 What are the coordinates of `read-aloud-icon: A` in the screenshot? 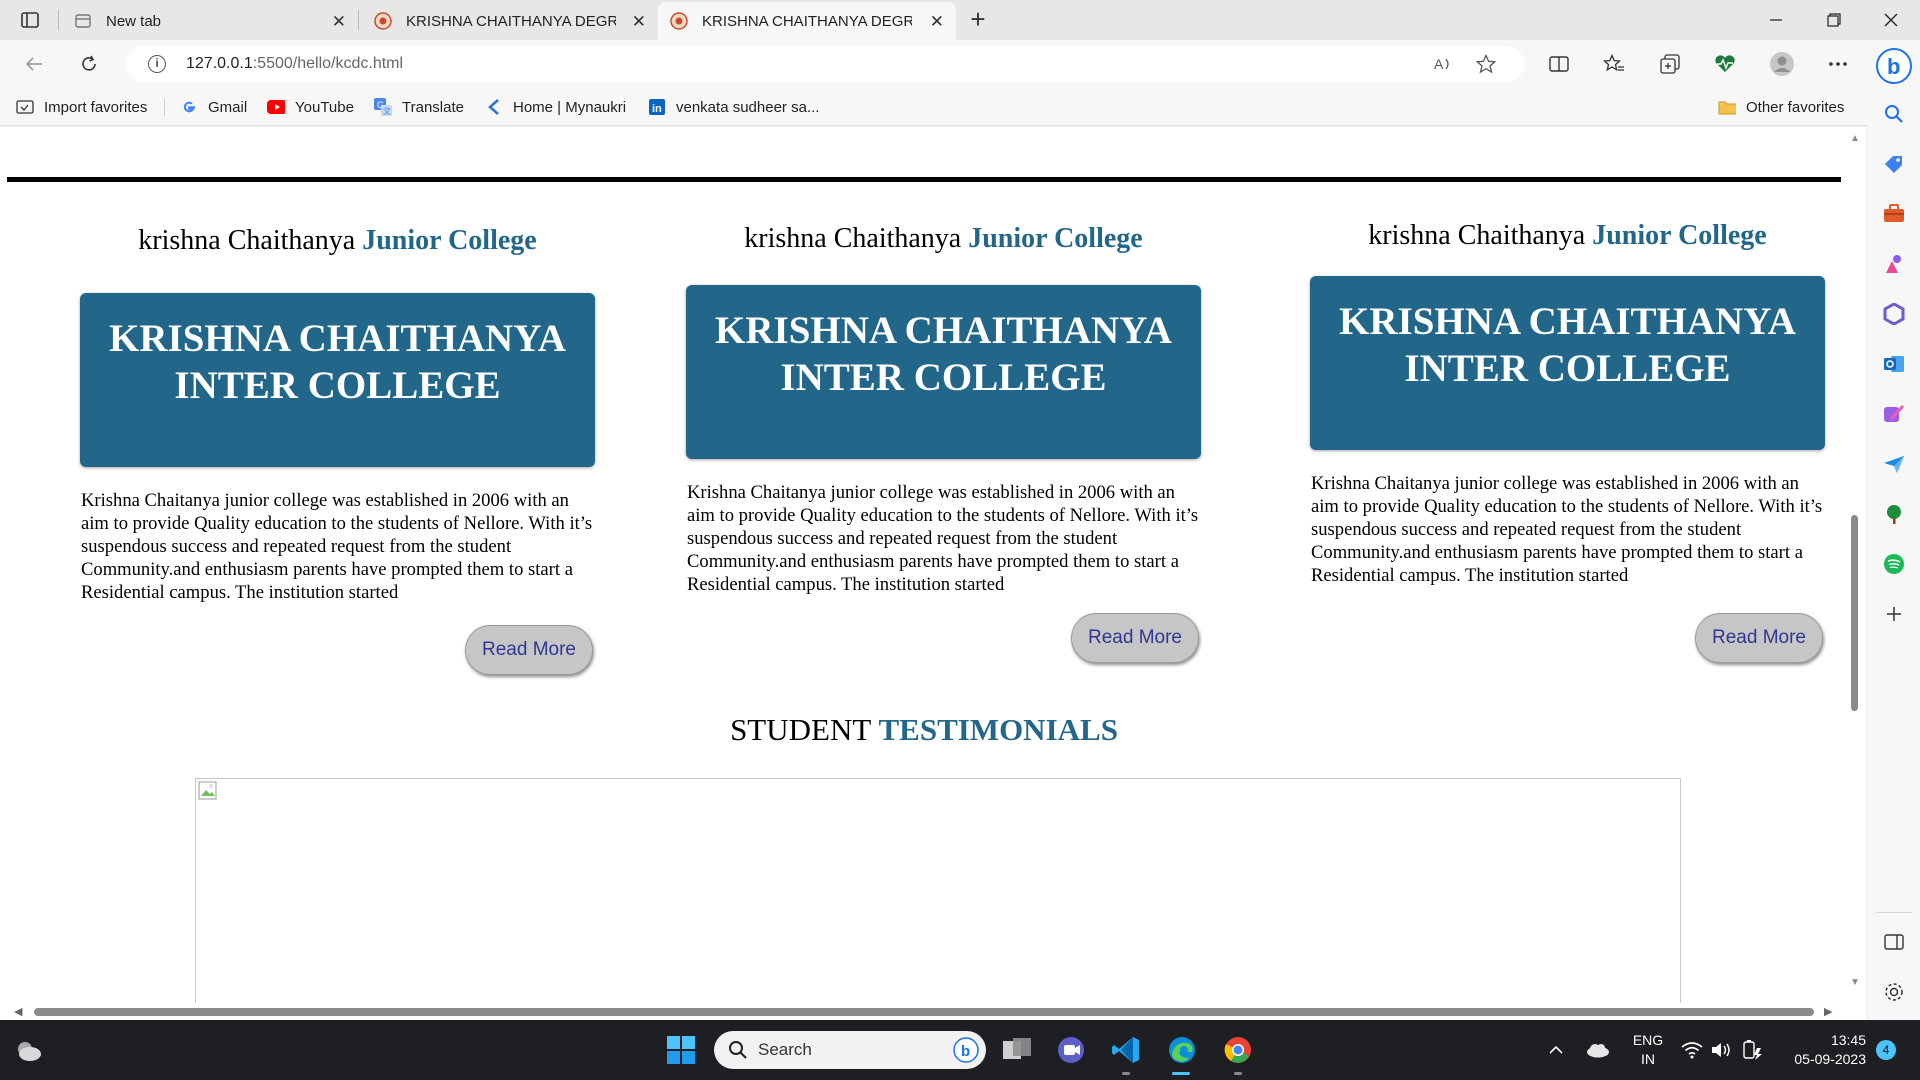 It's located at (1444, 64).